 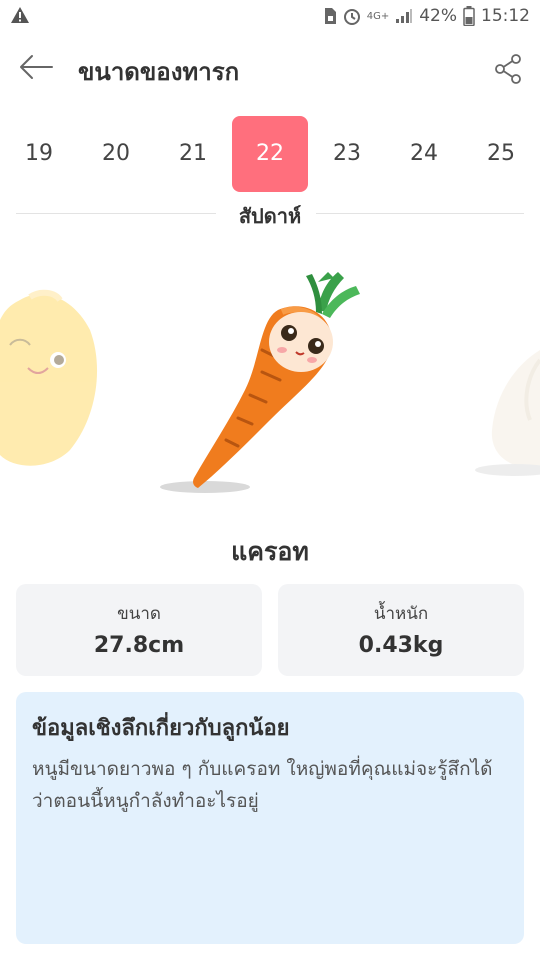 What do you see at coordinates (424, 154) in the screenshot?
I see `week-item: 24` at bounding box center [424, 154].